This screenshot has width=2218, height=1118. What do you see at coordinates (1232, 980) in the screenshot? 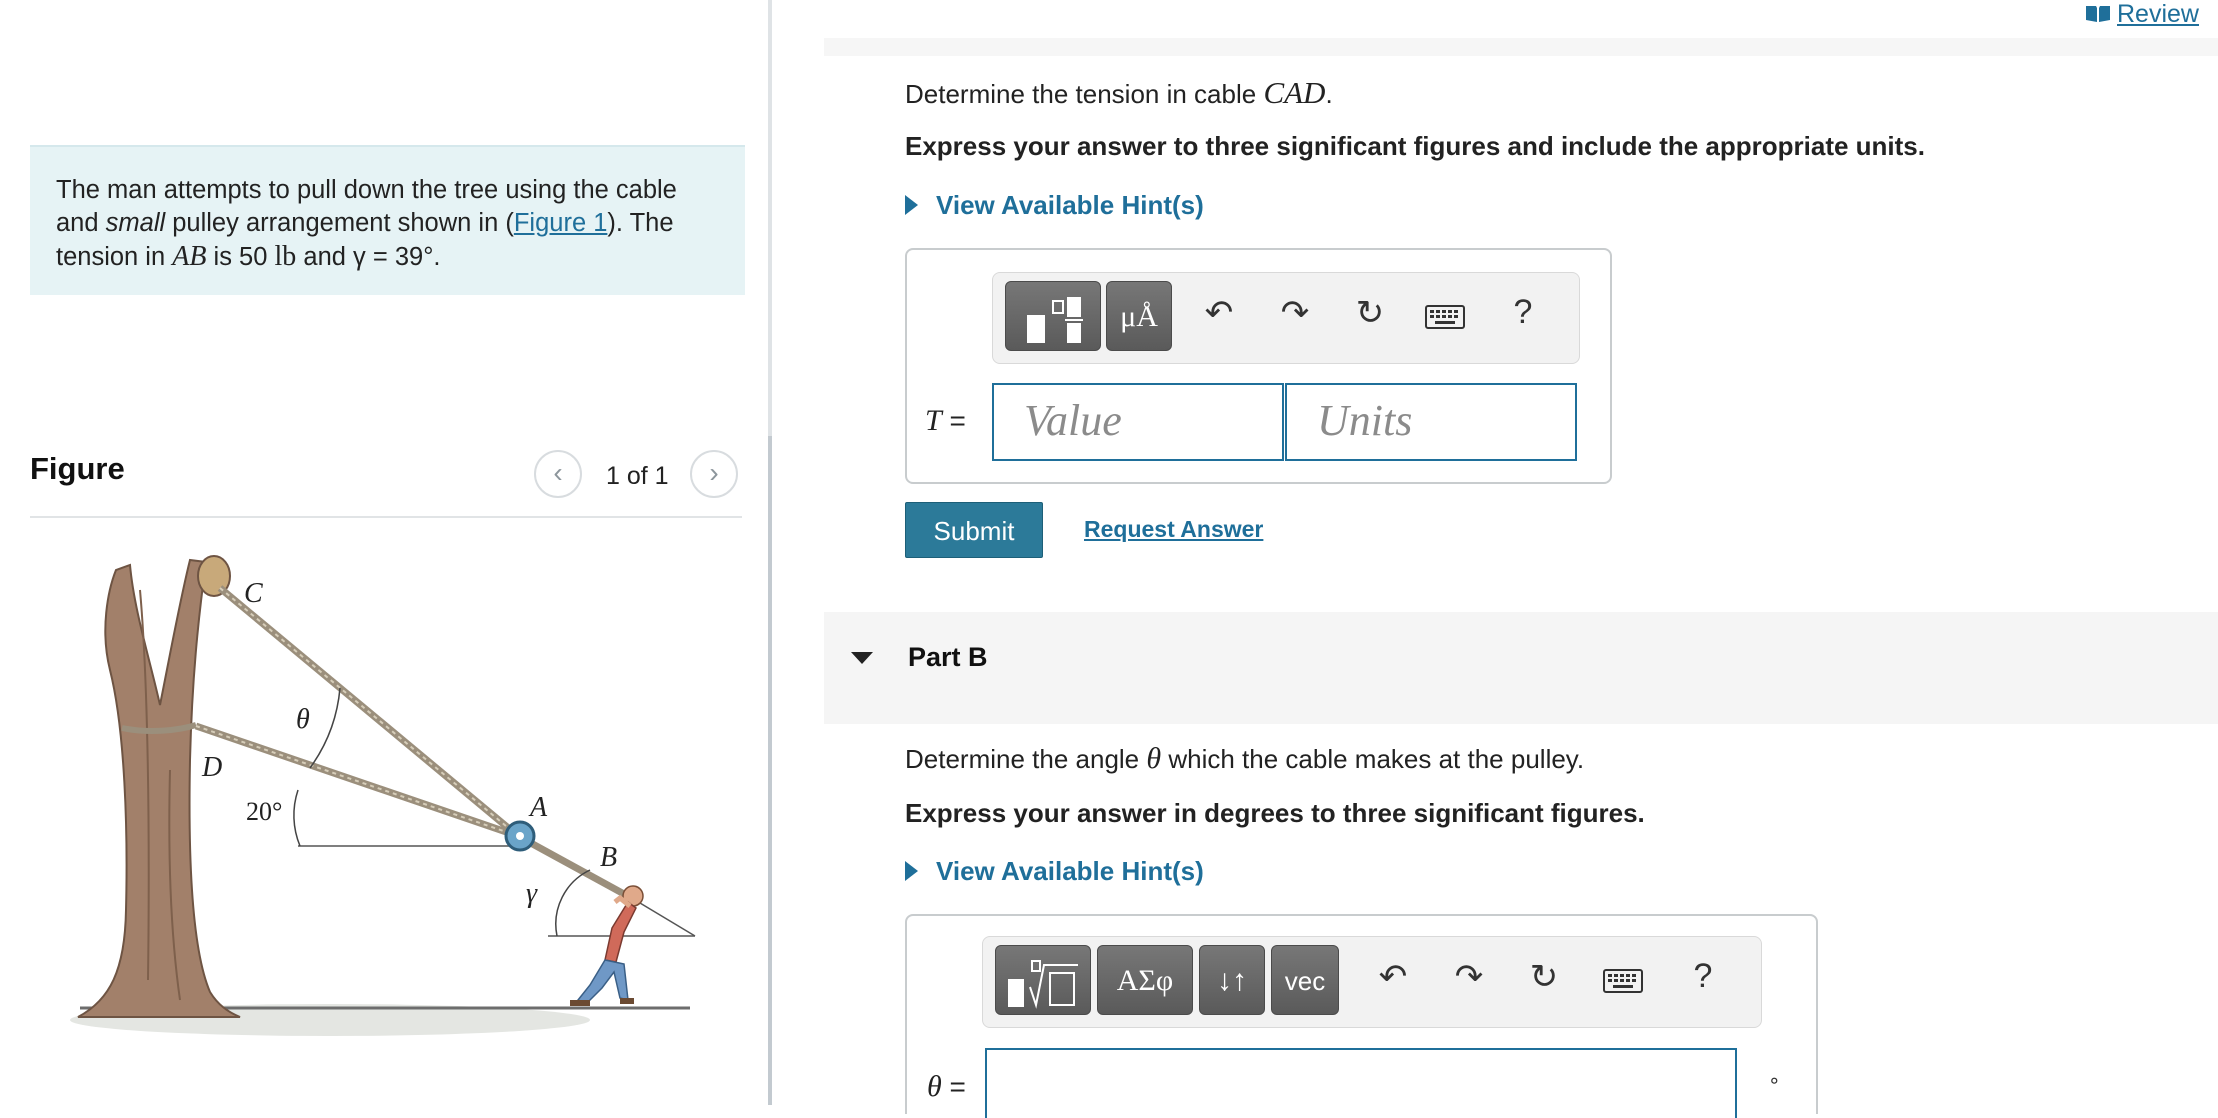
I see `subscript-superscript-button: ↓↑` at bounding box center [1232, 980].